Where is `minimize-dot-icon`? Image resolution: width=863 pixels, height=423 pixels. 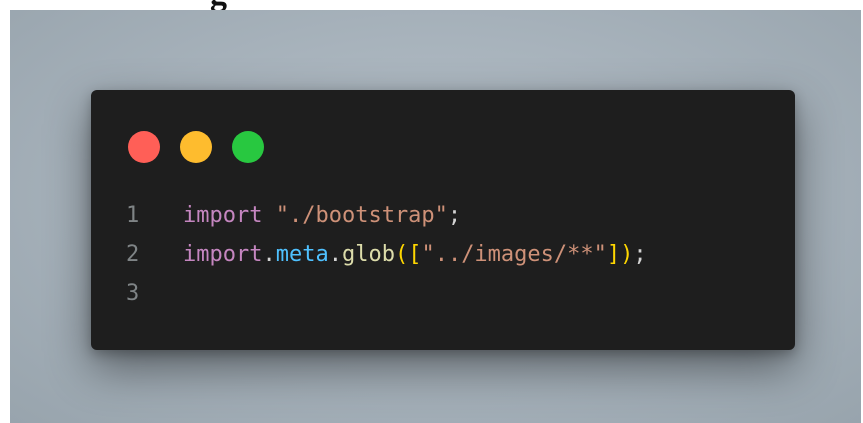
minimize-dot-icon is located at coordinates (196, 147).